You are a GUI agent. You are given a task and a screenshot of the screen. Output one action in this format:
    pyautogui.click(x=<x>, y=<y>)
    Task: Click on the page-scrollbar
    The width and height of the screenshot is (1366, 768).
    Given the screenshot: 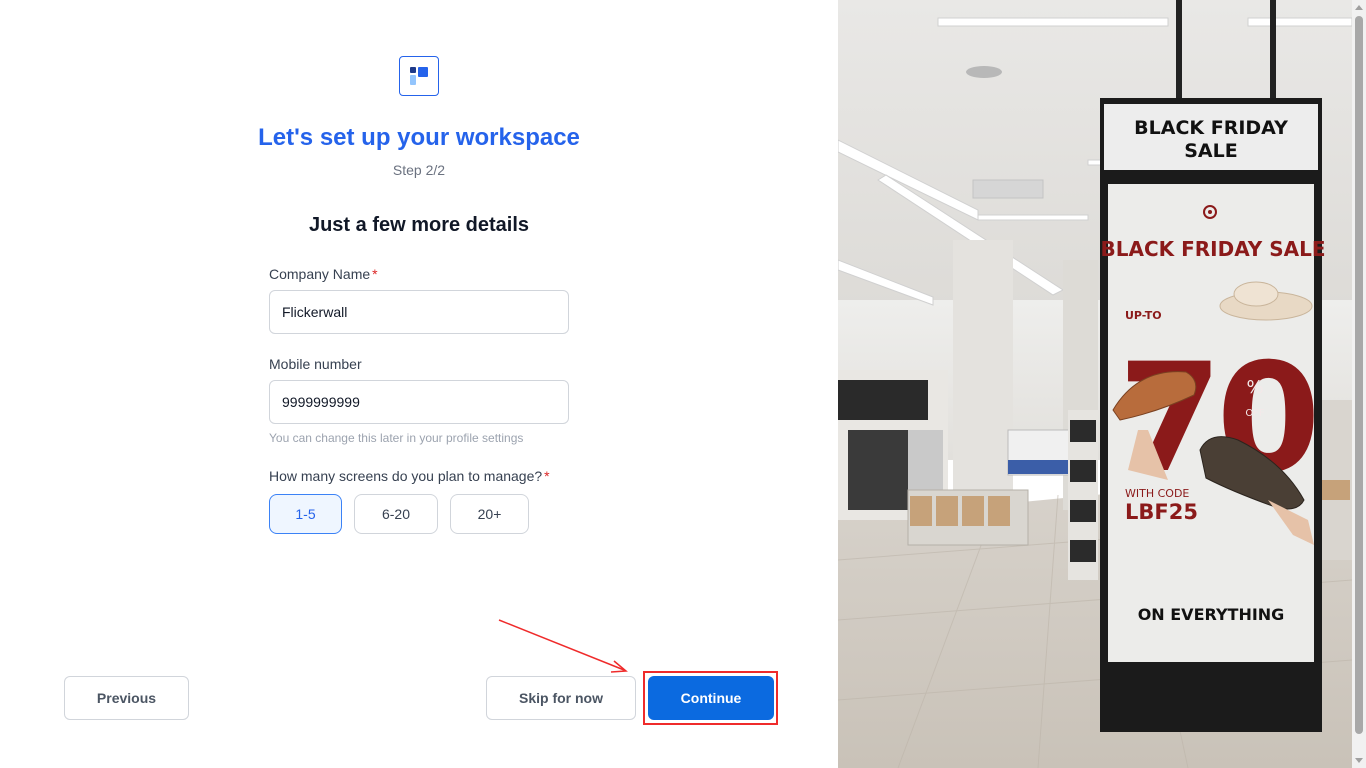 What is the action you would take?
    pyautogui.click(x=1359, y=384)
    